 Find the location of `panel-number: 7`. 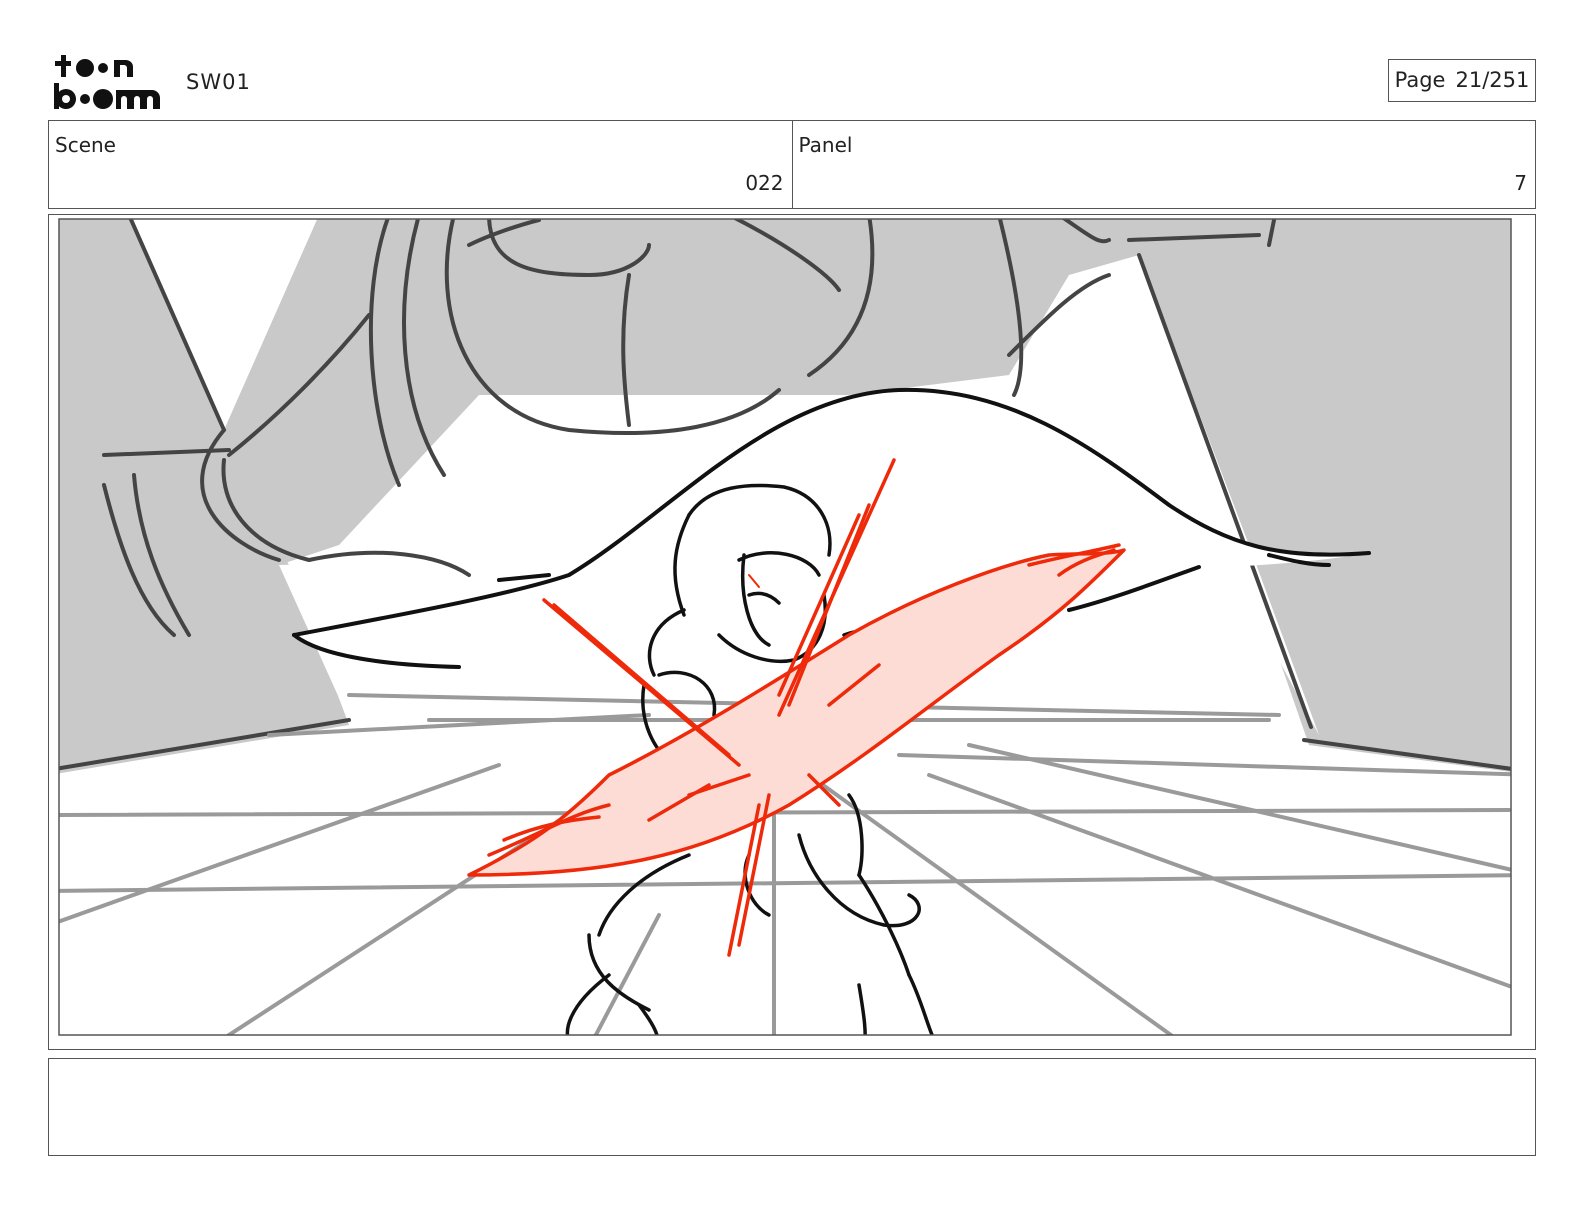

panel-number: 7 is located at coordinates (1520, 183).